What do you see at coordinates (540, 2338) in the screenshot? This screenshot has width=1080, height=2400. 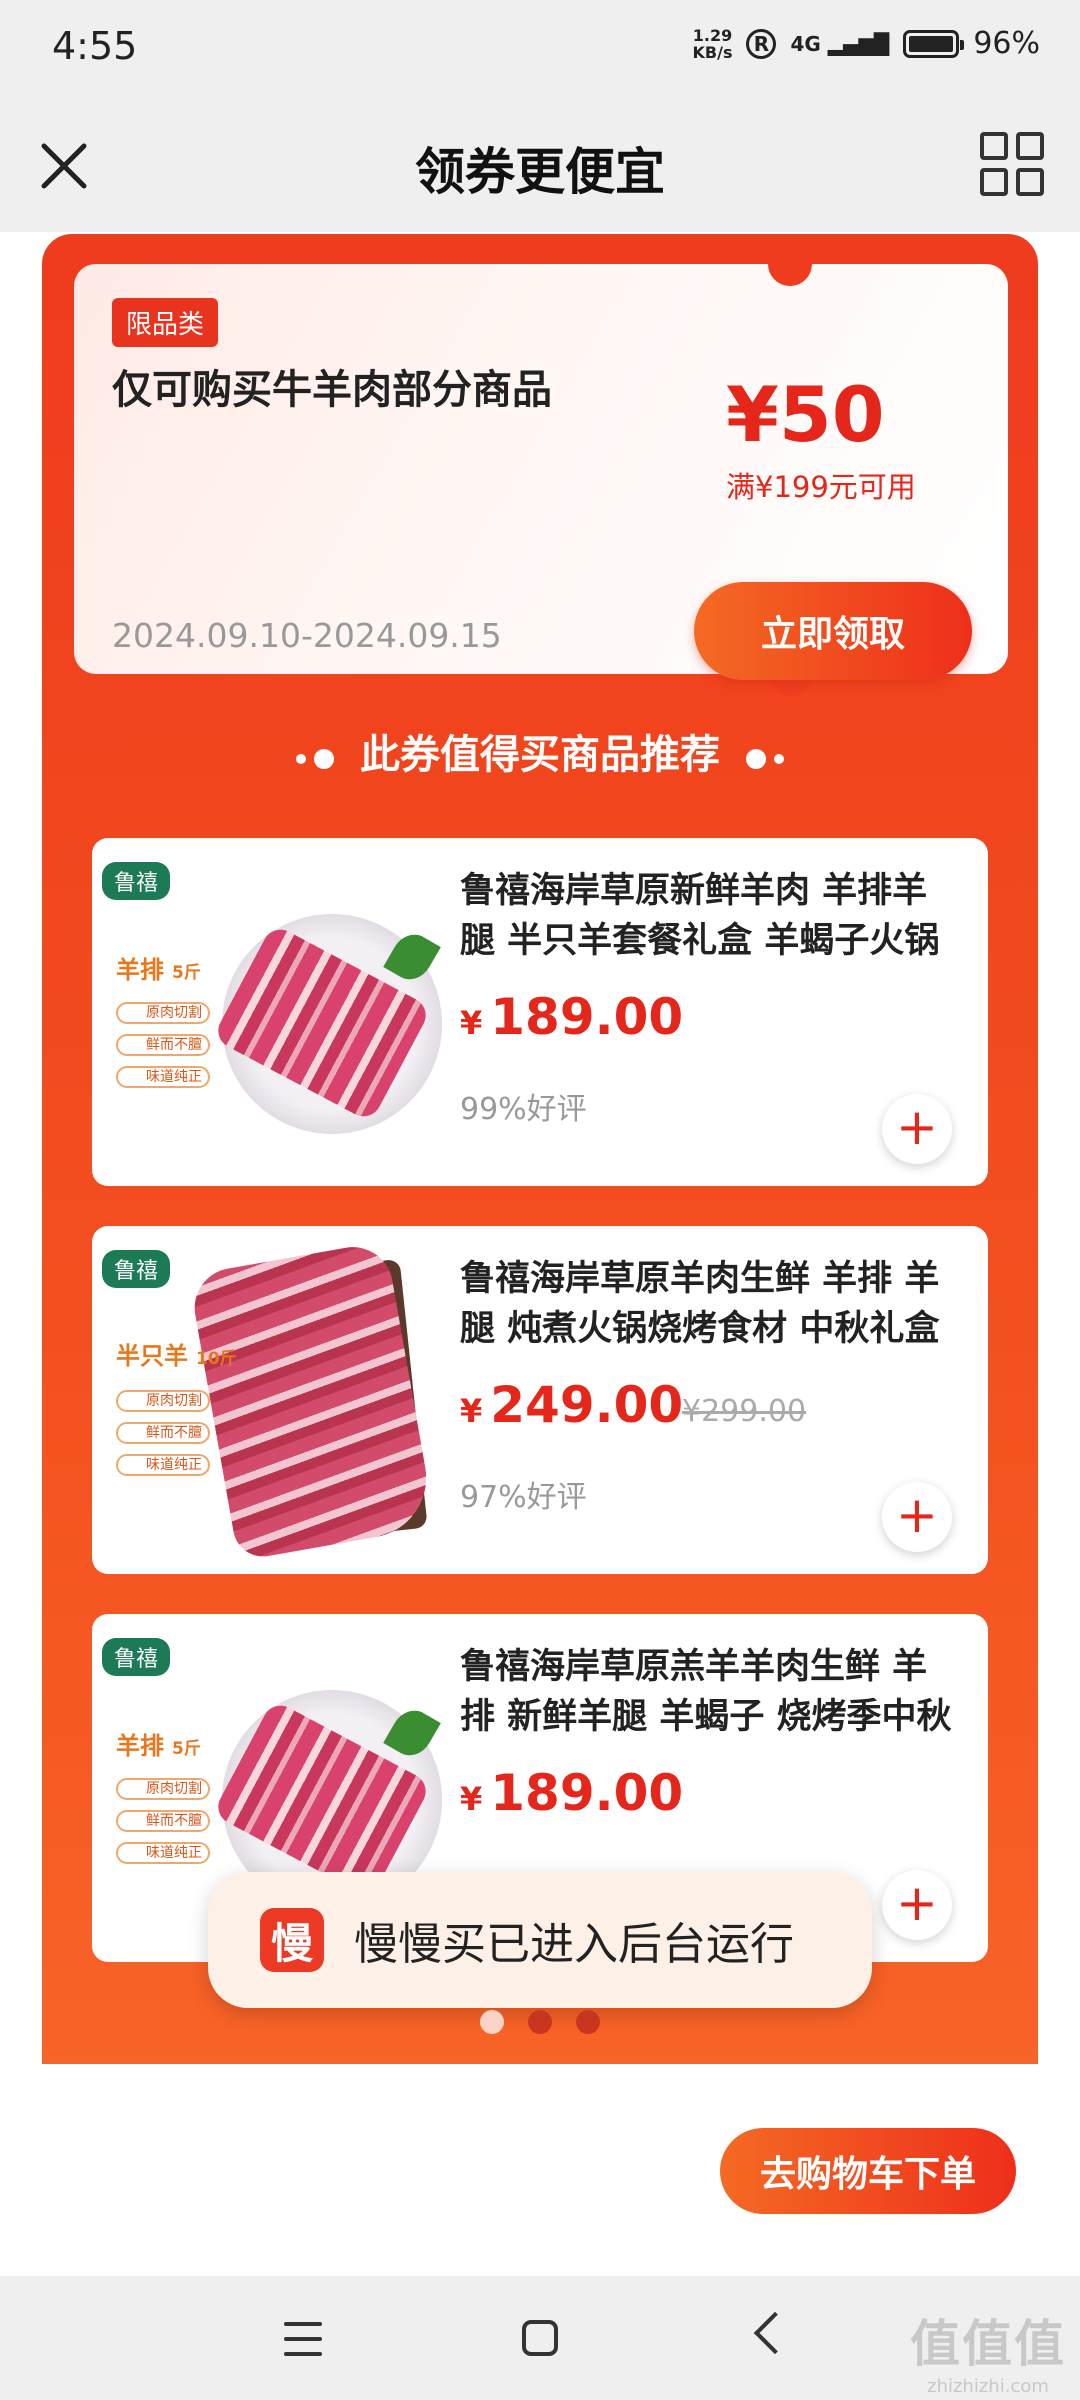 I see `home-icon` at bounding box center [540, 2338].